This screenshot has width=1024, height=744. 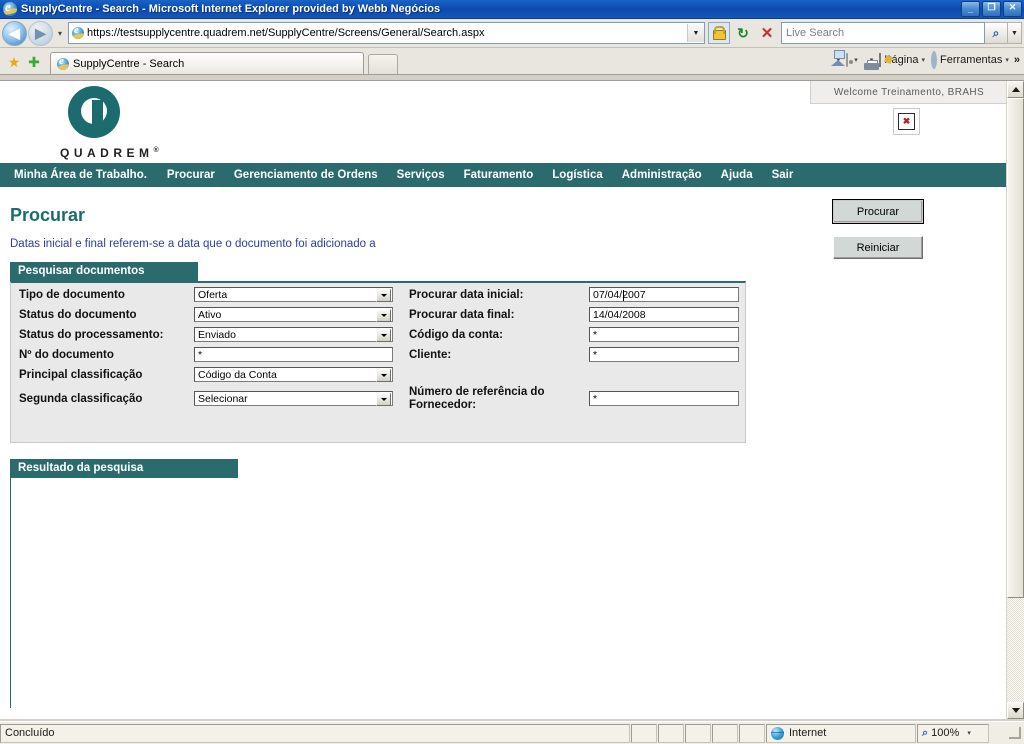 I want to click on add-to-favorites-icon: ✚, so click(x=34, y=62).